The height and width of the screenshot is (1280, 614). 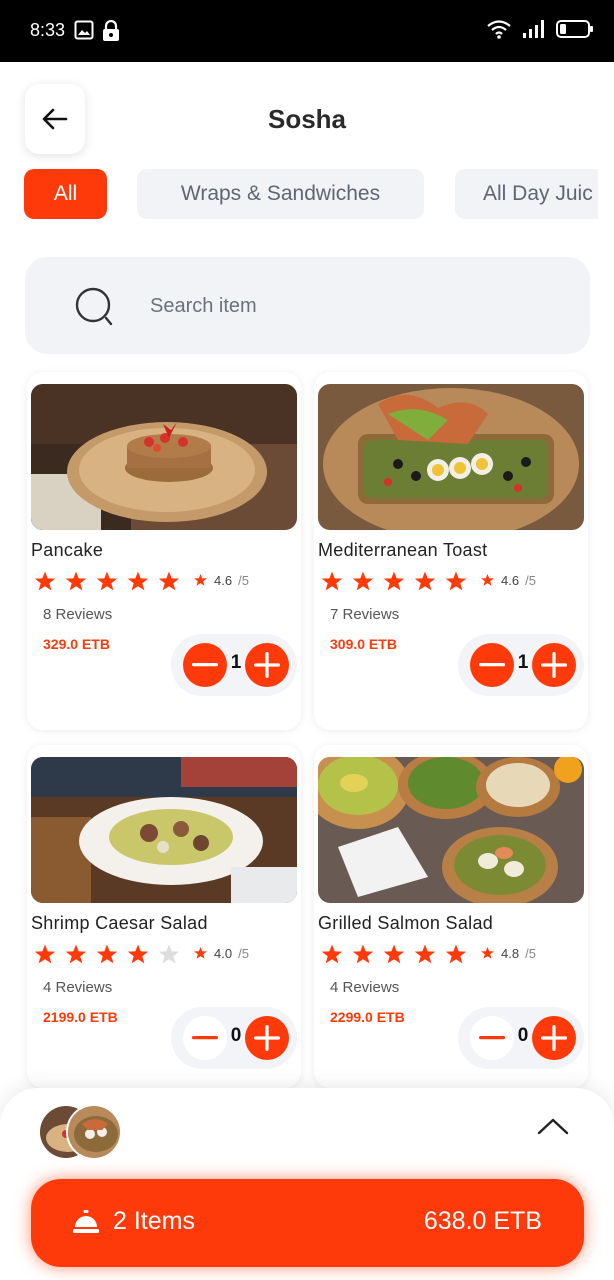 I want to click on signal-icon, so click(x=533, y=29).